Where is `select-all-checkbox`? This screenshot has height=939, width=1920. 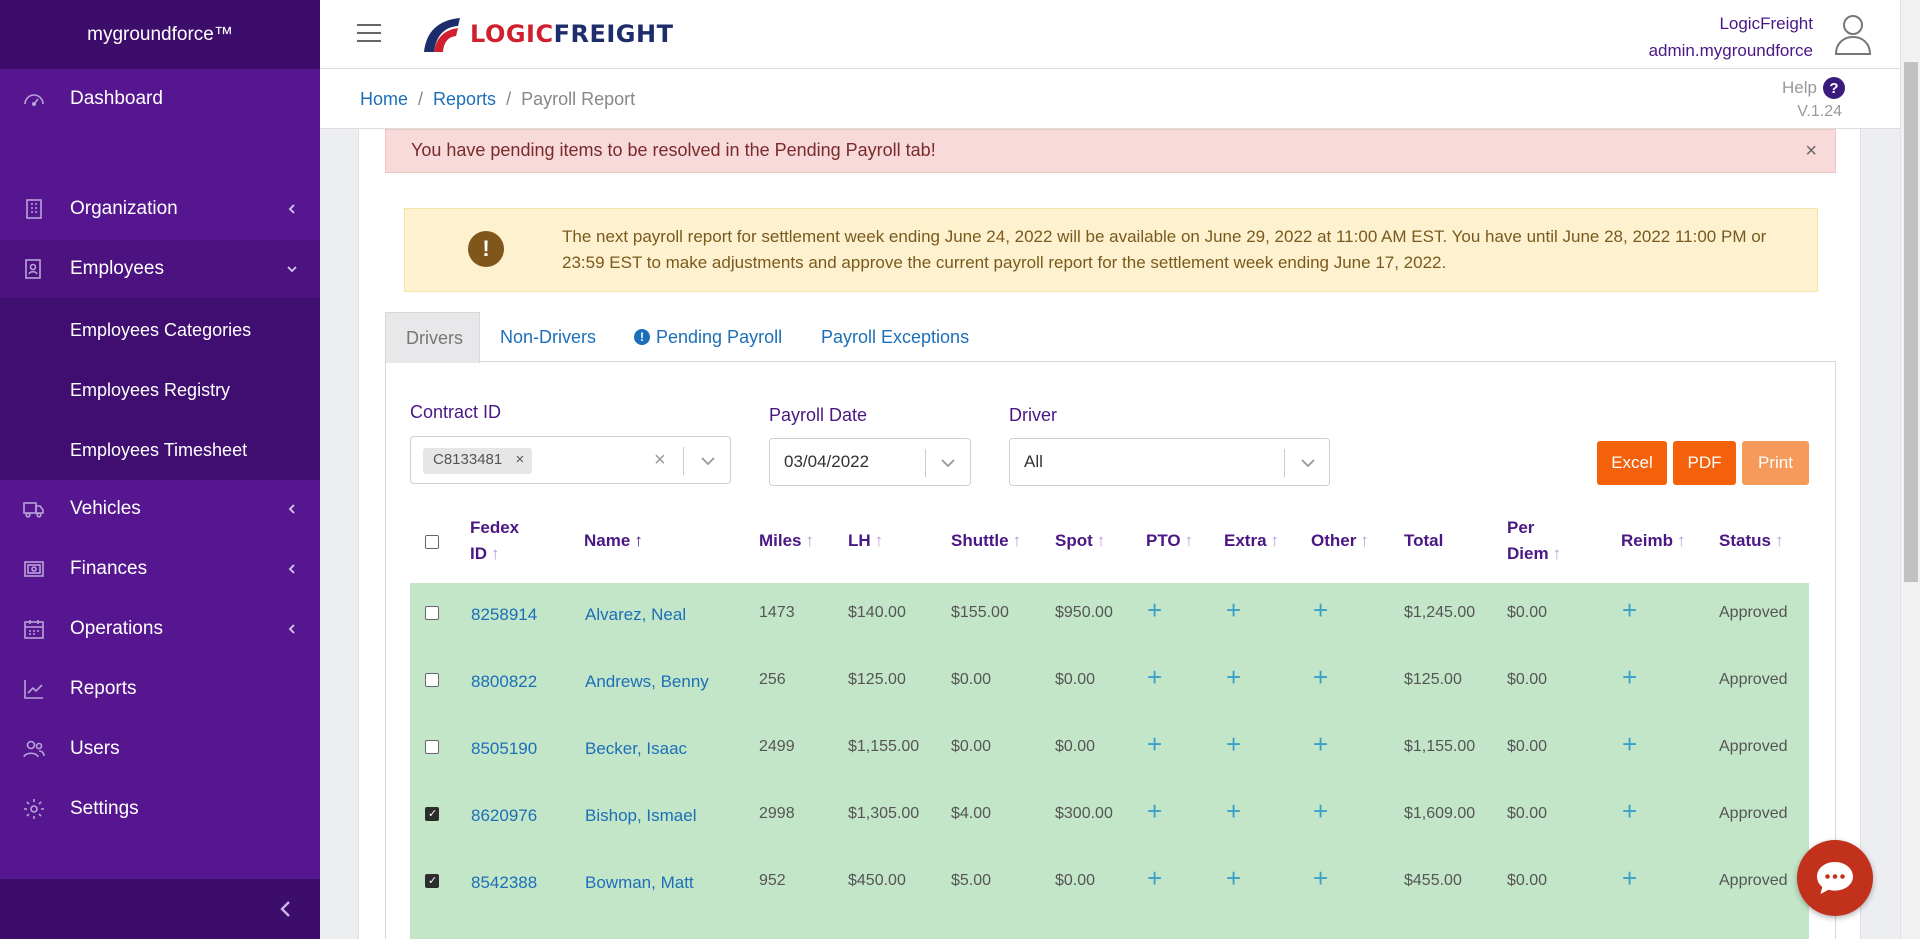 select-all-checkbox is located at coordinates (432, 542).